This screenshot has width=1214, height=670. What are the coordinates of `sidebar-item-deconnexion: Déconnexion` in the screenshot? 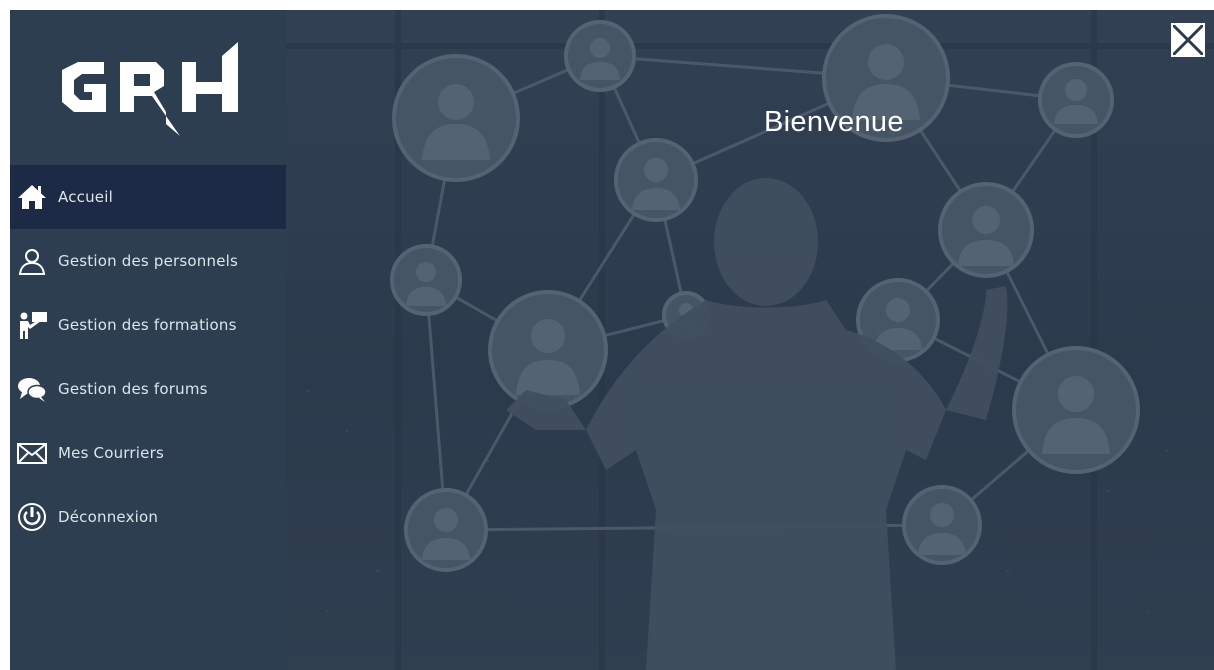 It's located at (148, 517).